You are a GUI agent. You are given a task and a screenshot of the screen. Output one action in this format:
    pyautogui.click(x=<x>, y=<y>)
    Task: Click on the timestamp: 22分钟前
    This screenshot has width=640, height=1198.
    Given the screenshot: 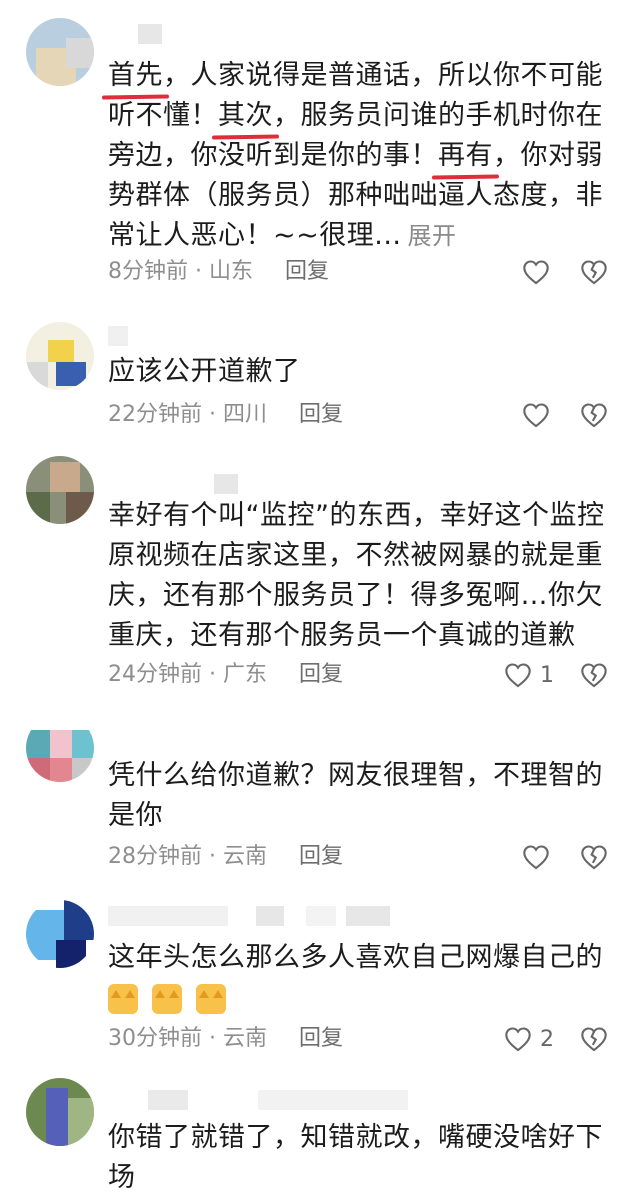 What is the action you would take?
    pyautogui.click(x=155, y=414)
    